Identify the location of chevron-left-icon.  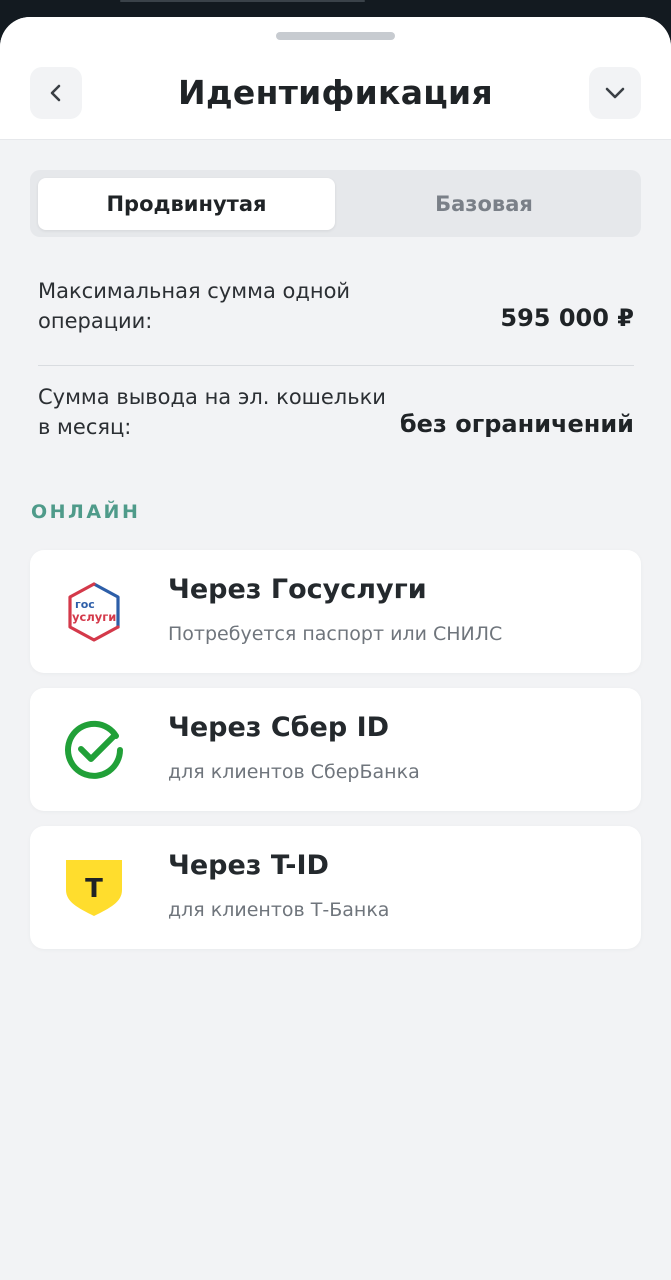
(55, 93).